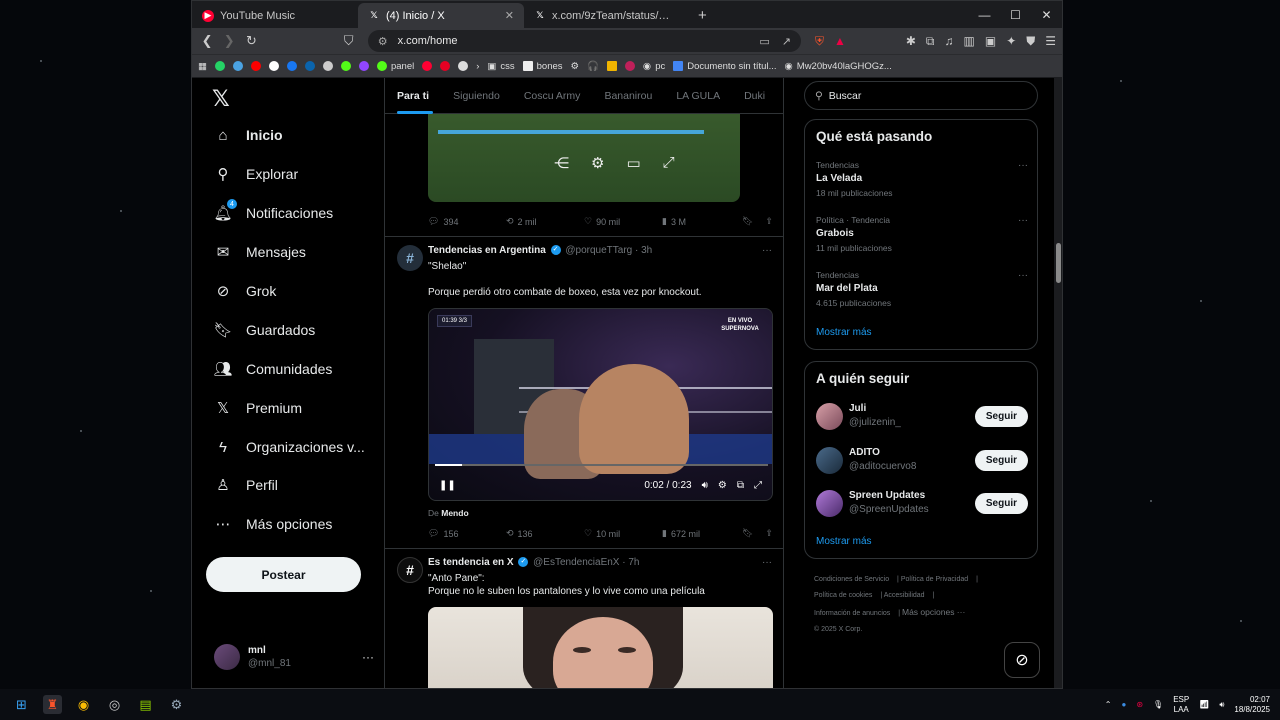  Describe the element at coordinates (395, 66) in the screenshot. I see `bookmark-panel: panel` at that location.